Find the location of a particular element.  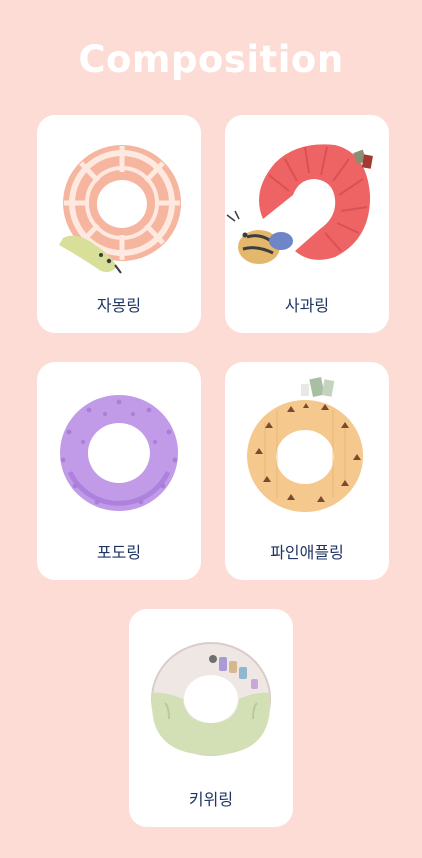

product-name: 파인애플링 is located at coordinates (307, 552).